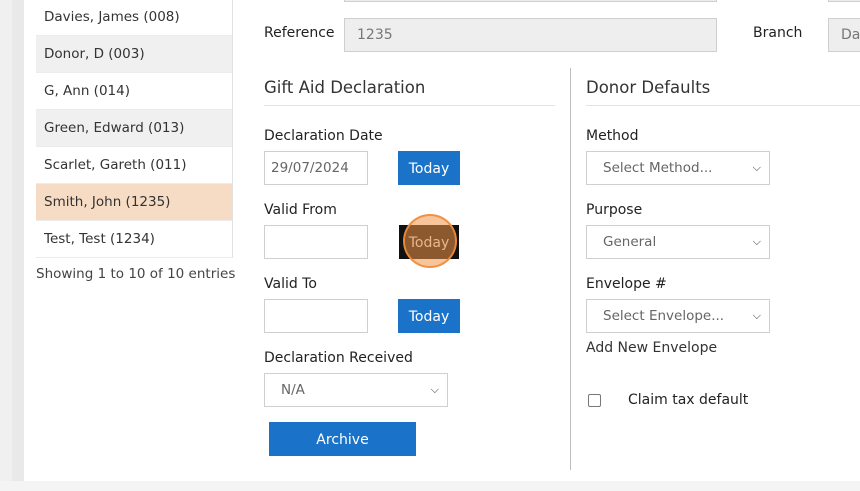 This screenshot has height=491, width=860. Describe the element at coordinates (316, 242) in the screenshot. I see `valid-from-input` at that location.